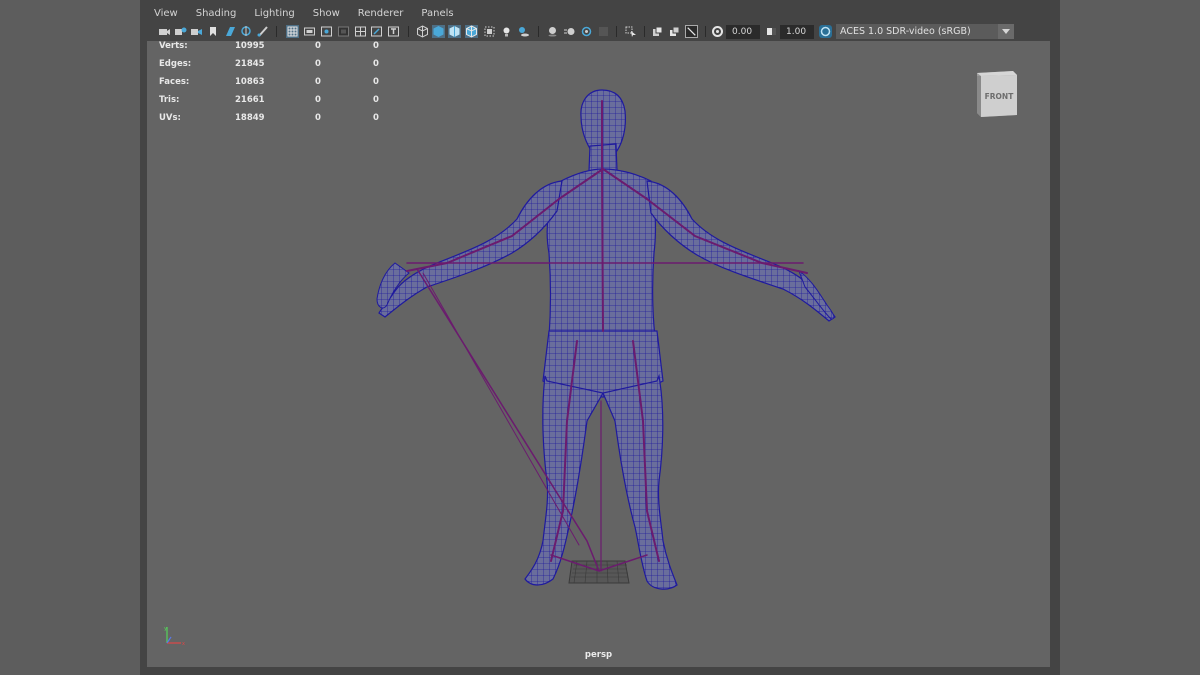 The height and width of the screenshot is (675, 1200). I want to click on grid-icon, so click(292, 31).